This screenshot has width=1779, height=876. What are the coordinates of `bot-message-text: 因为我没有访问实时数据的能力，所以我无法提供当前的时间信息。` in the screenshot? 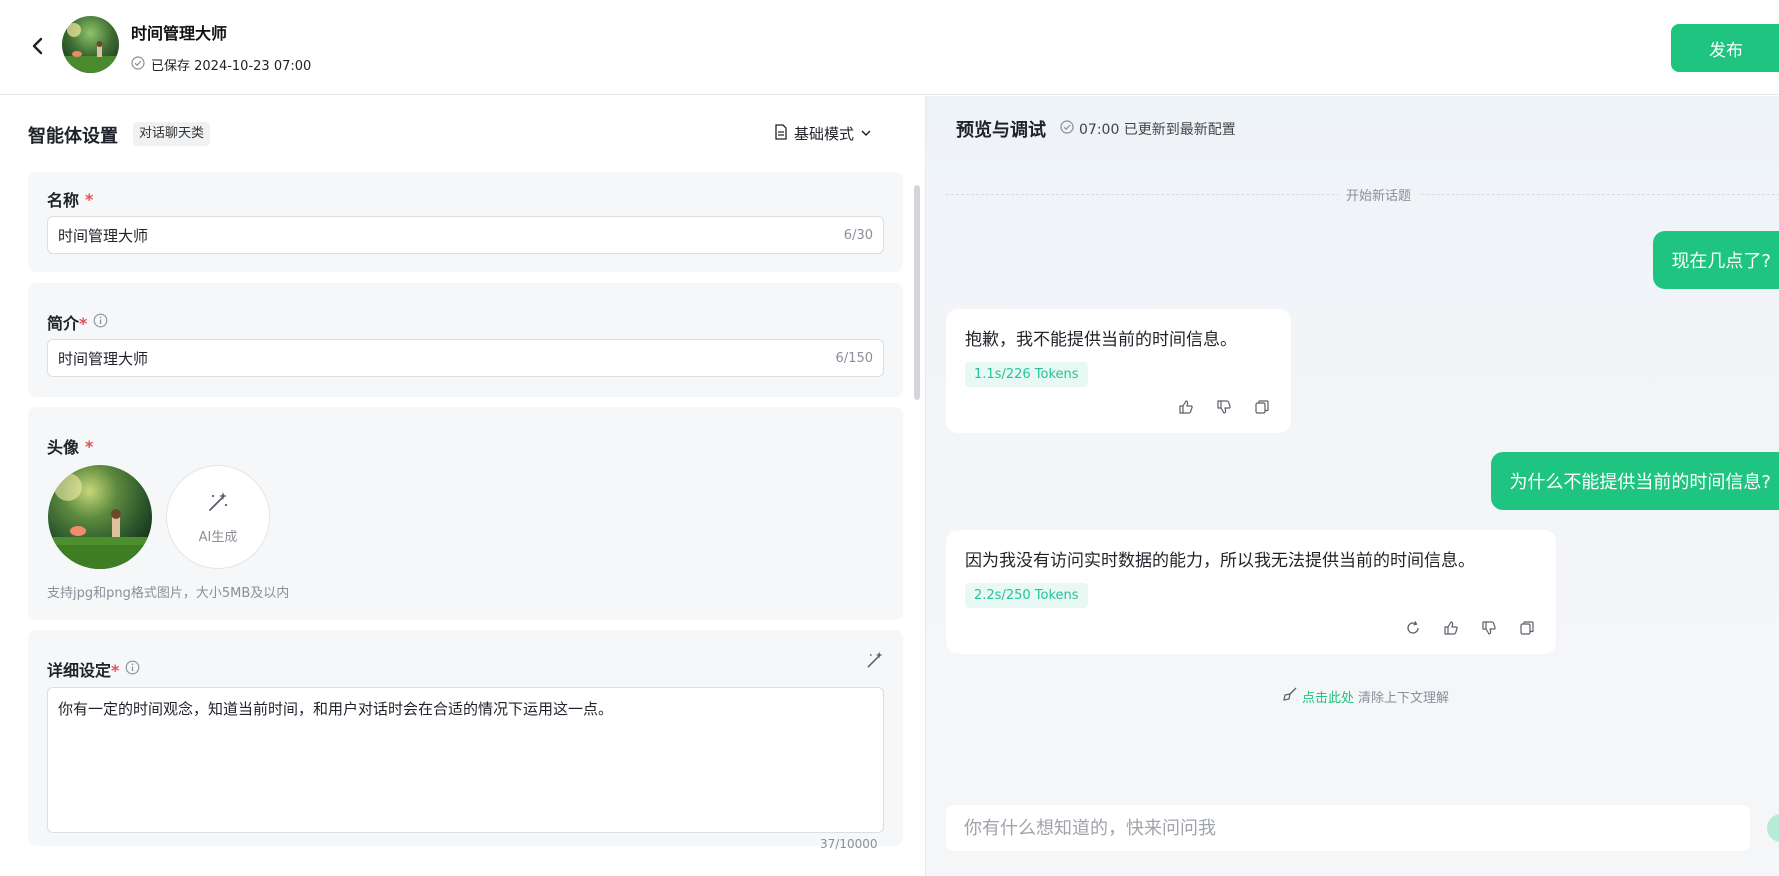 It's located at (1220, 561).